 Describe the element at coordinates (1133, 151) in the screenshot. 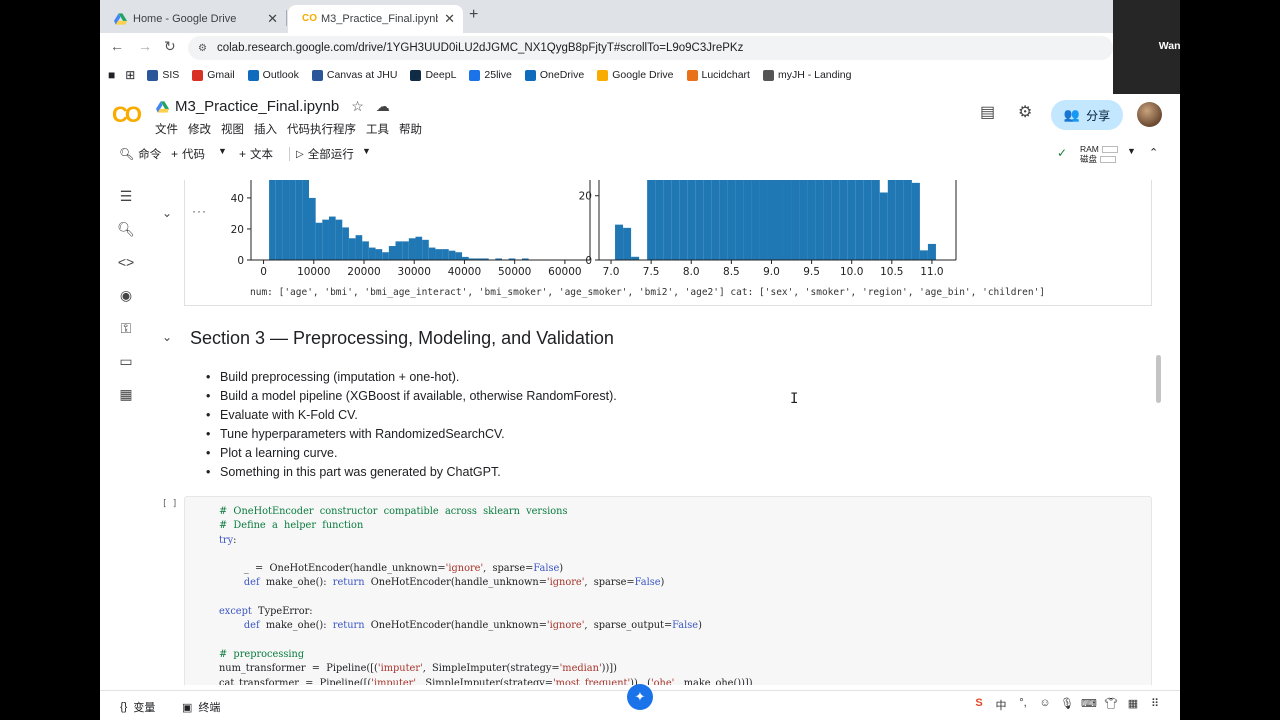

I see `runtime-dropdown-icon: ▼` at that location.